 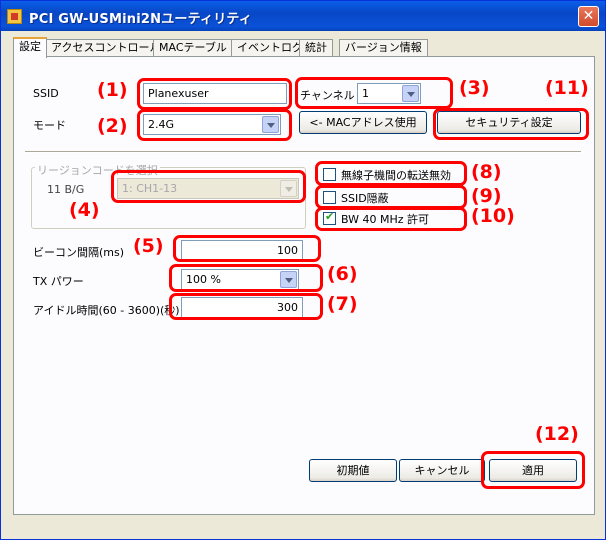 What do you see at coordinates (58, 281) in the screenshot?
I see `tx-power-label: TX パワー` at bounding box center [58, 281].